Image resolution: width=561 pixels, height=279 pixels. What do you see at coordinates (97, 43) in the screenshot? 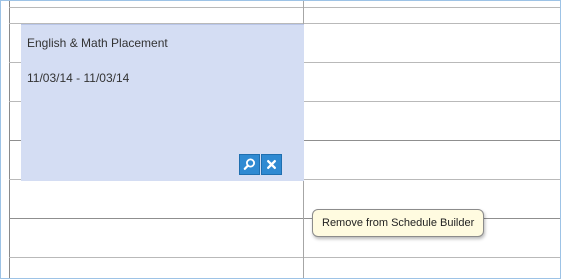
I see `event-title: English & Math Placement` at bounding box center [97, 43].